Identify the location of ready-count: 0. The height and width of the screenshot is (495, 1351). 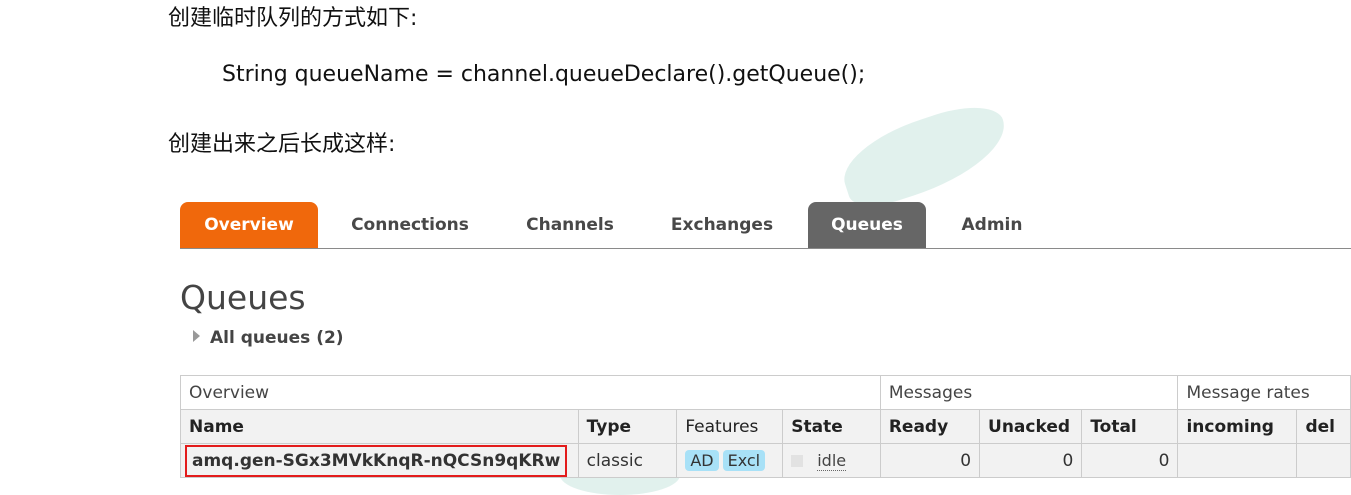
(930, 460).